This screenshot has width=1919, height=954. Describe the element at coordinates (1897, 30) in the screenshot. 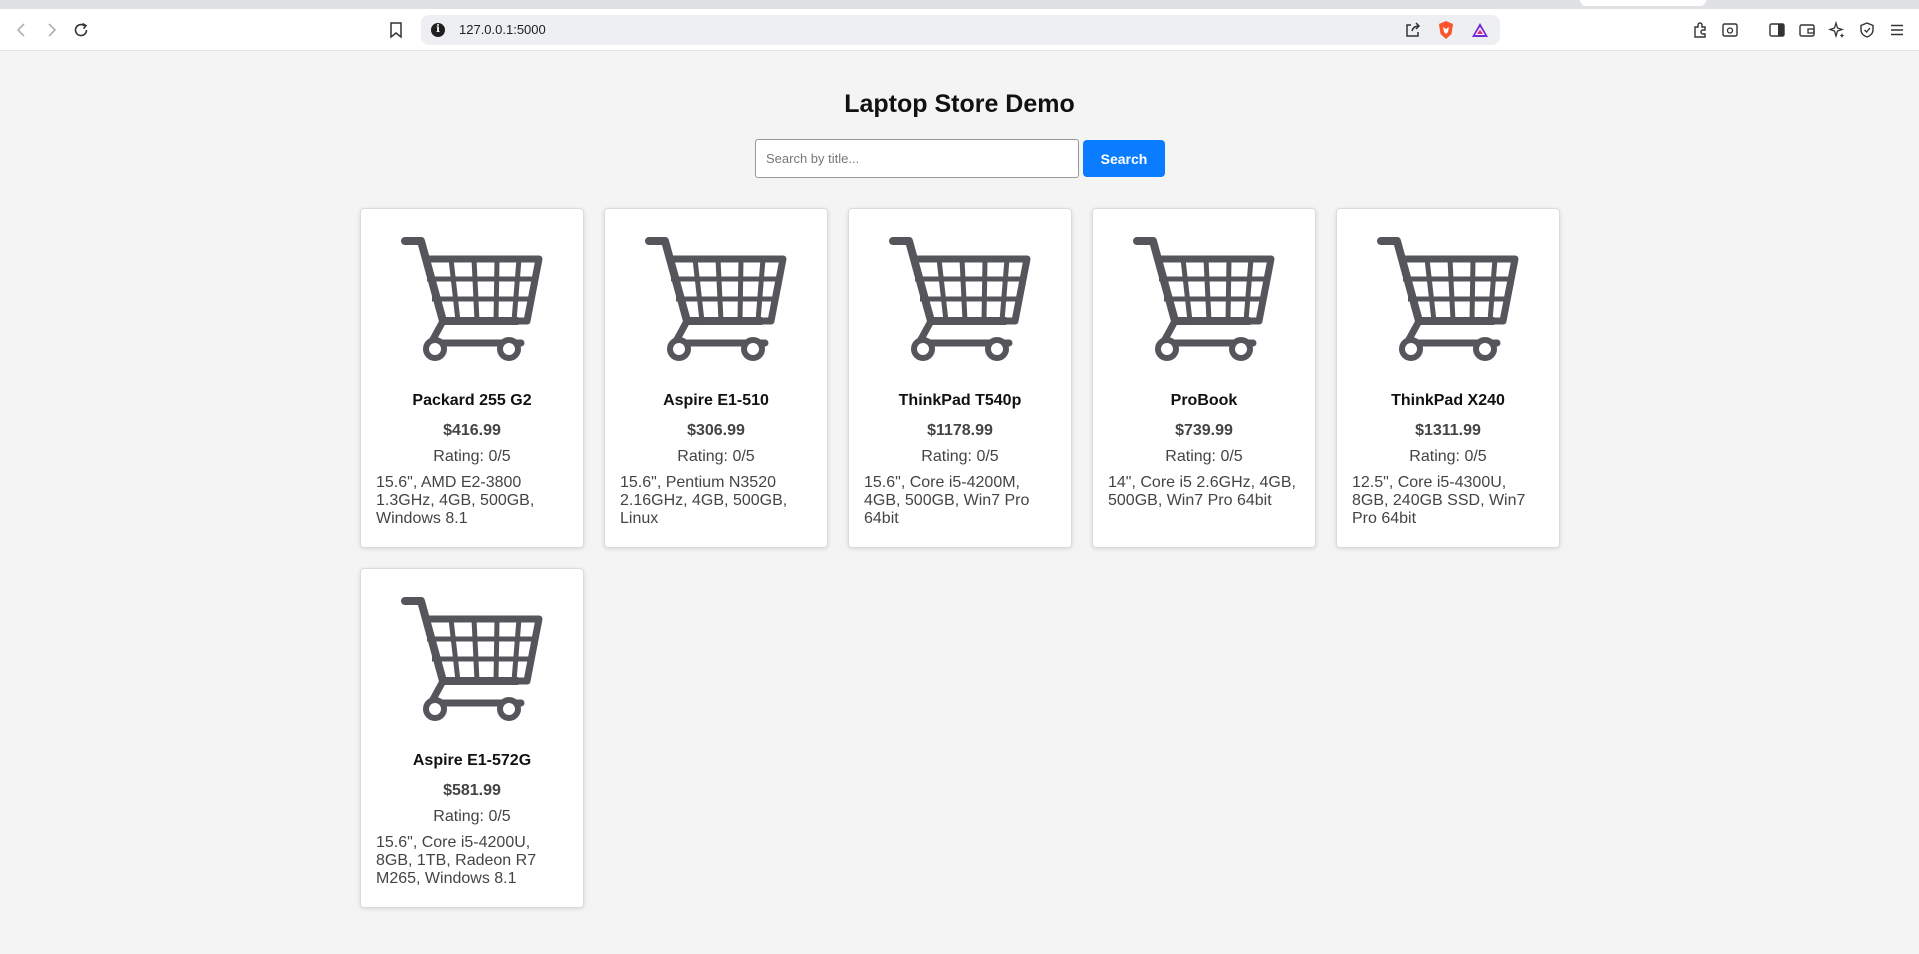

I see `menu-icon` at that location.